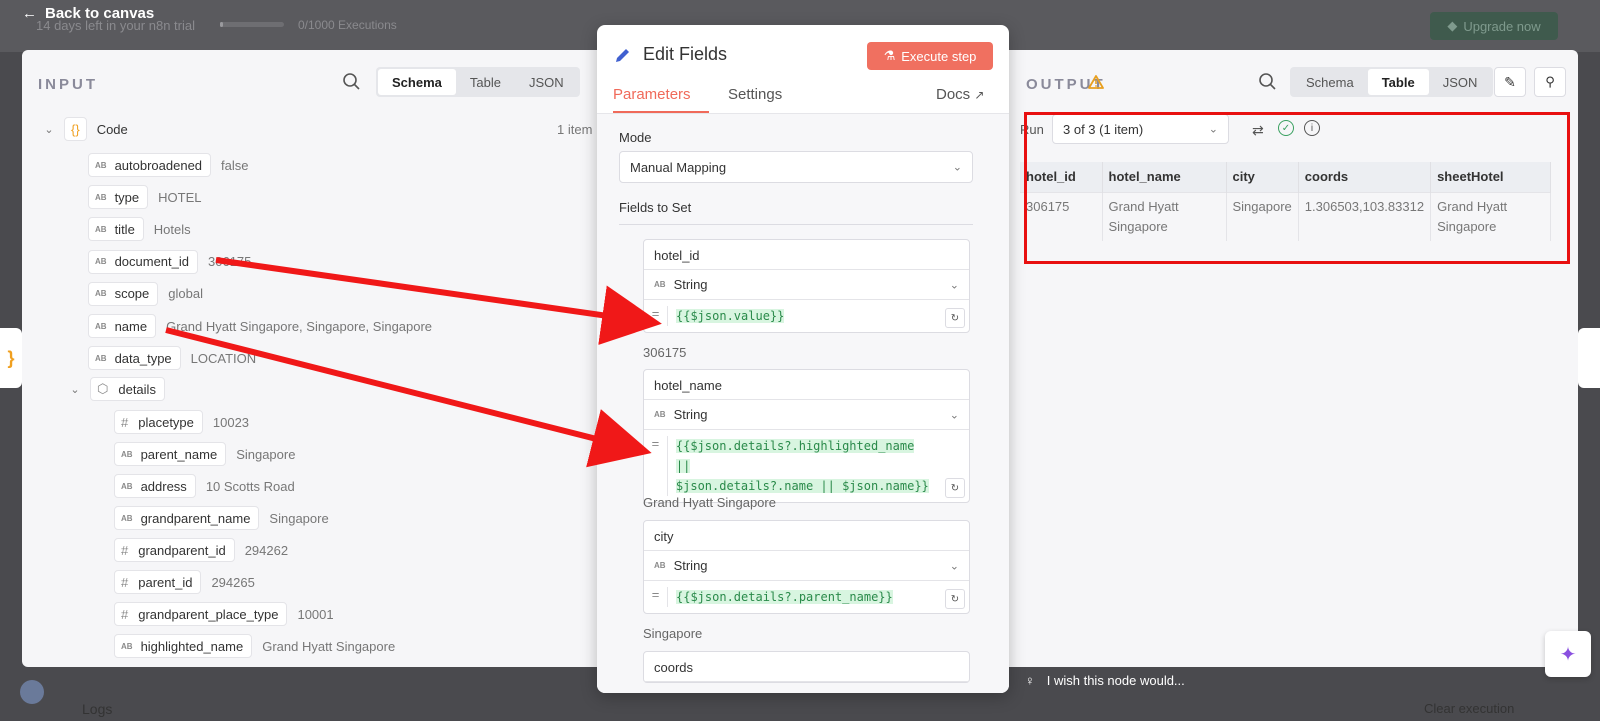 The width and height of the screenshot is (1600, 721). I want to click on schema-field: AB type HOTEL, so click(144, 197).